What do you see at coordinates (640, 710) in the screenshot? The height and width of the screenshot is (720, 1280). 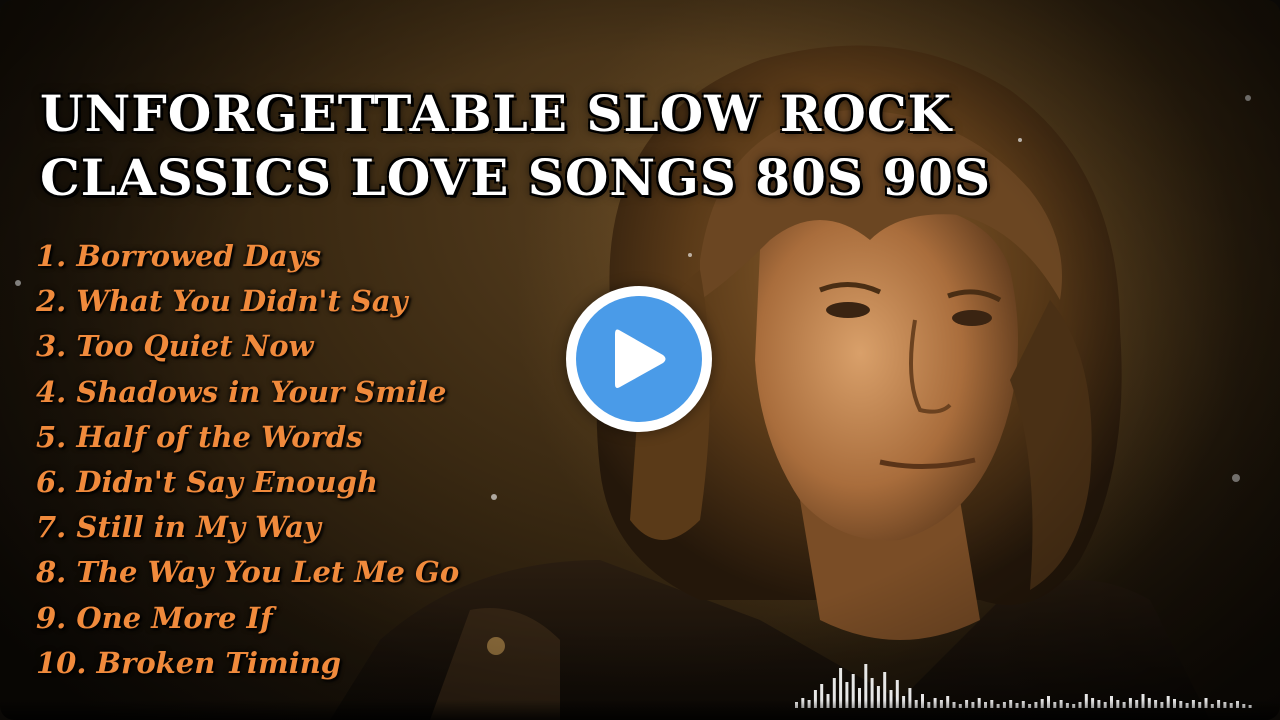 I see `bottom-fade` at bounding box center [640, 710].